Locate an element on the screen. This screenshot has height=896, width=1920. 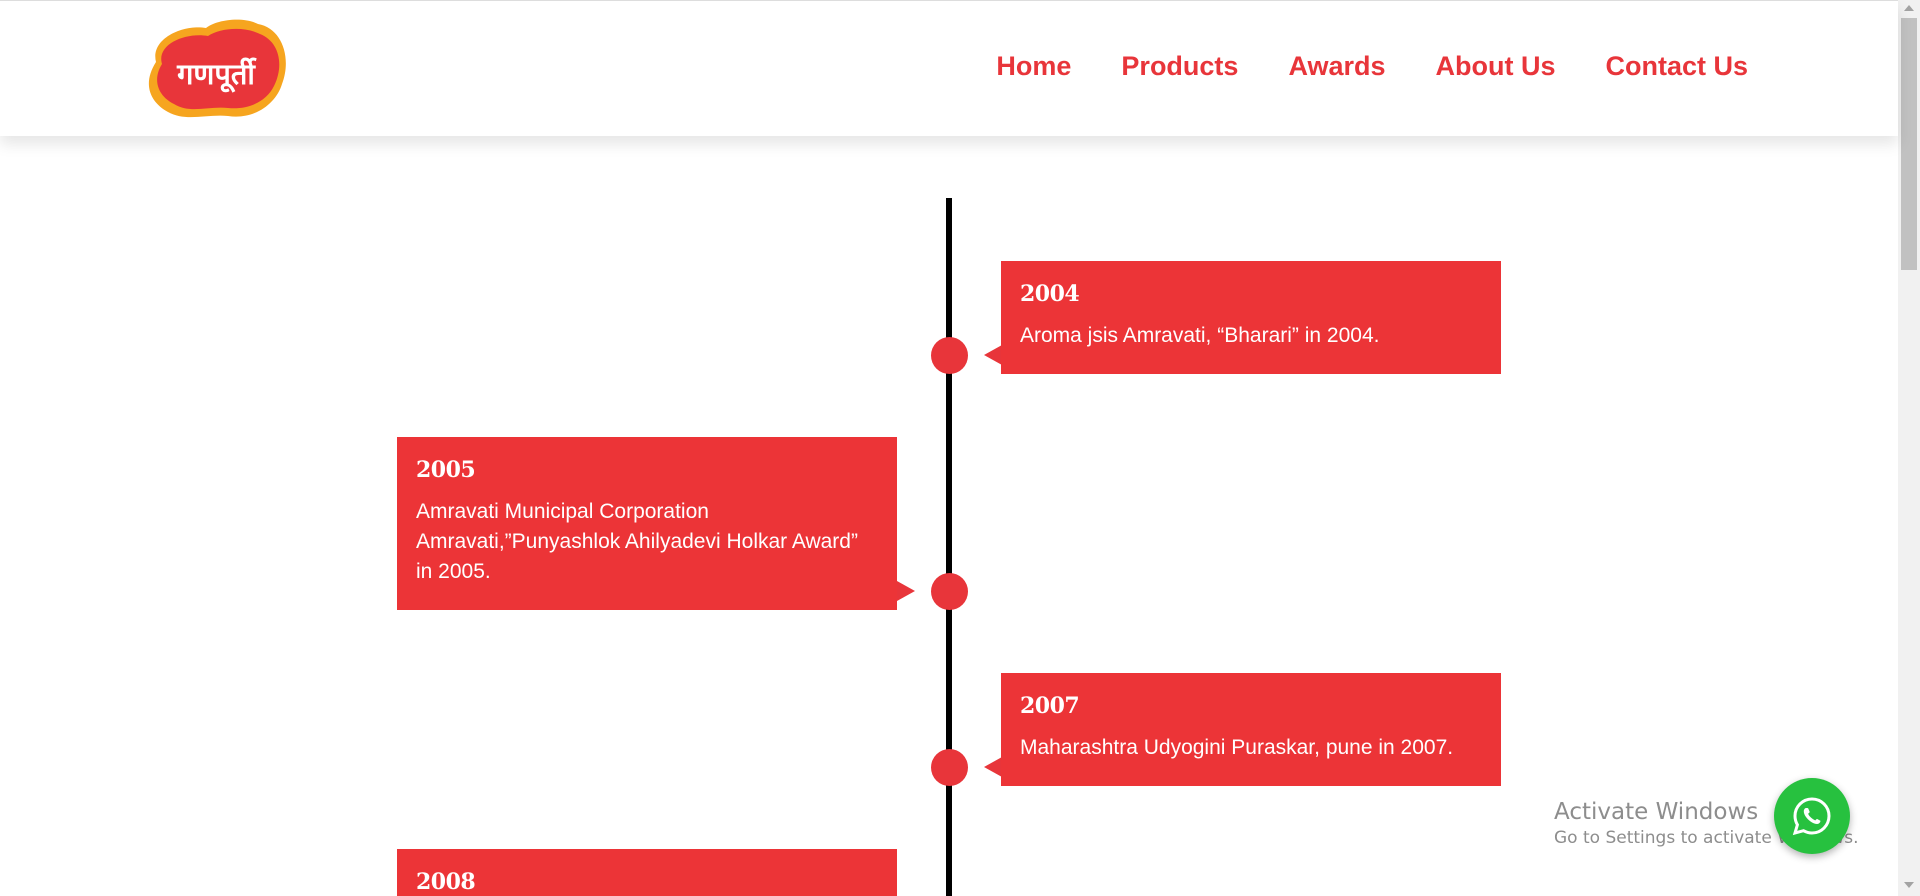
scroll-down-arrow-icon is located at coordinates (1909, 885).